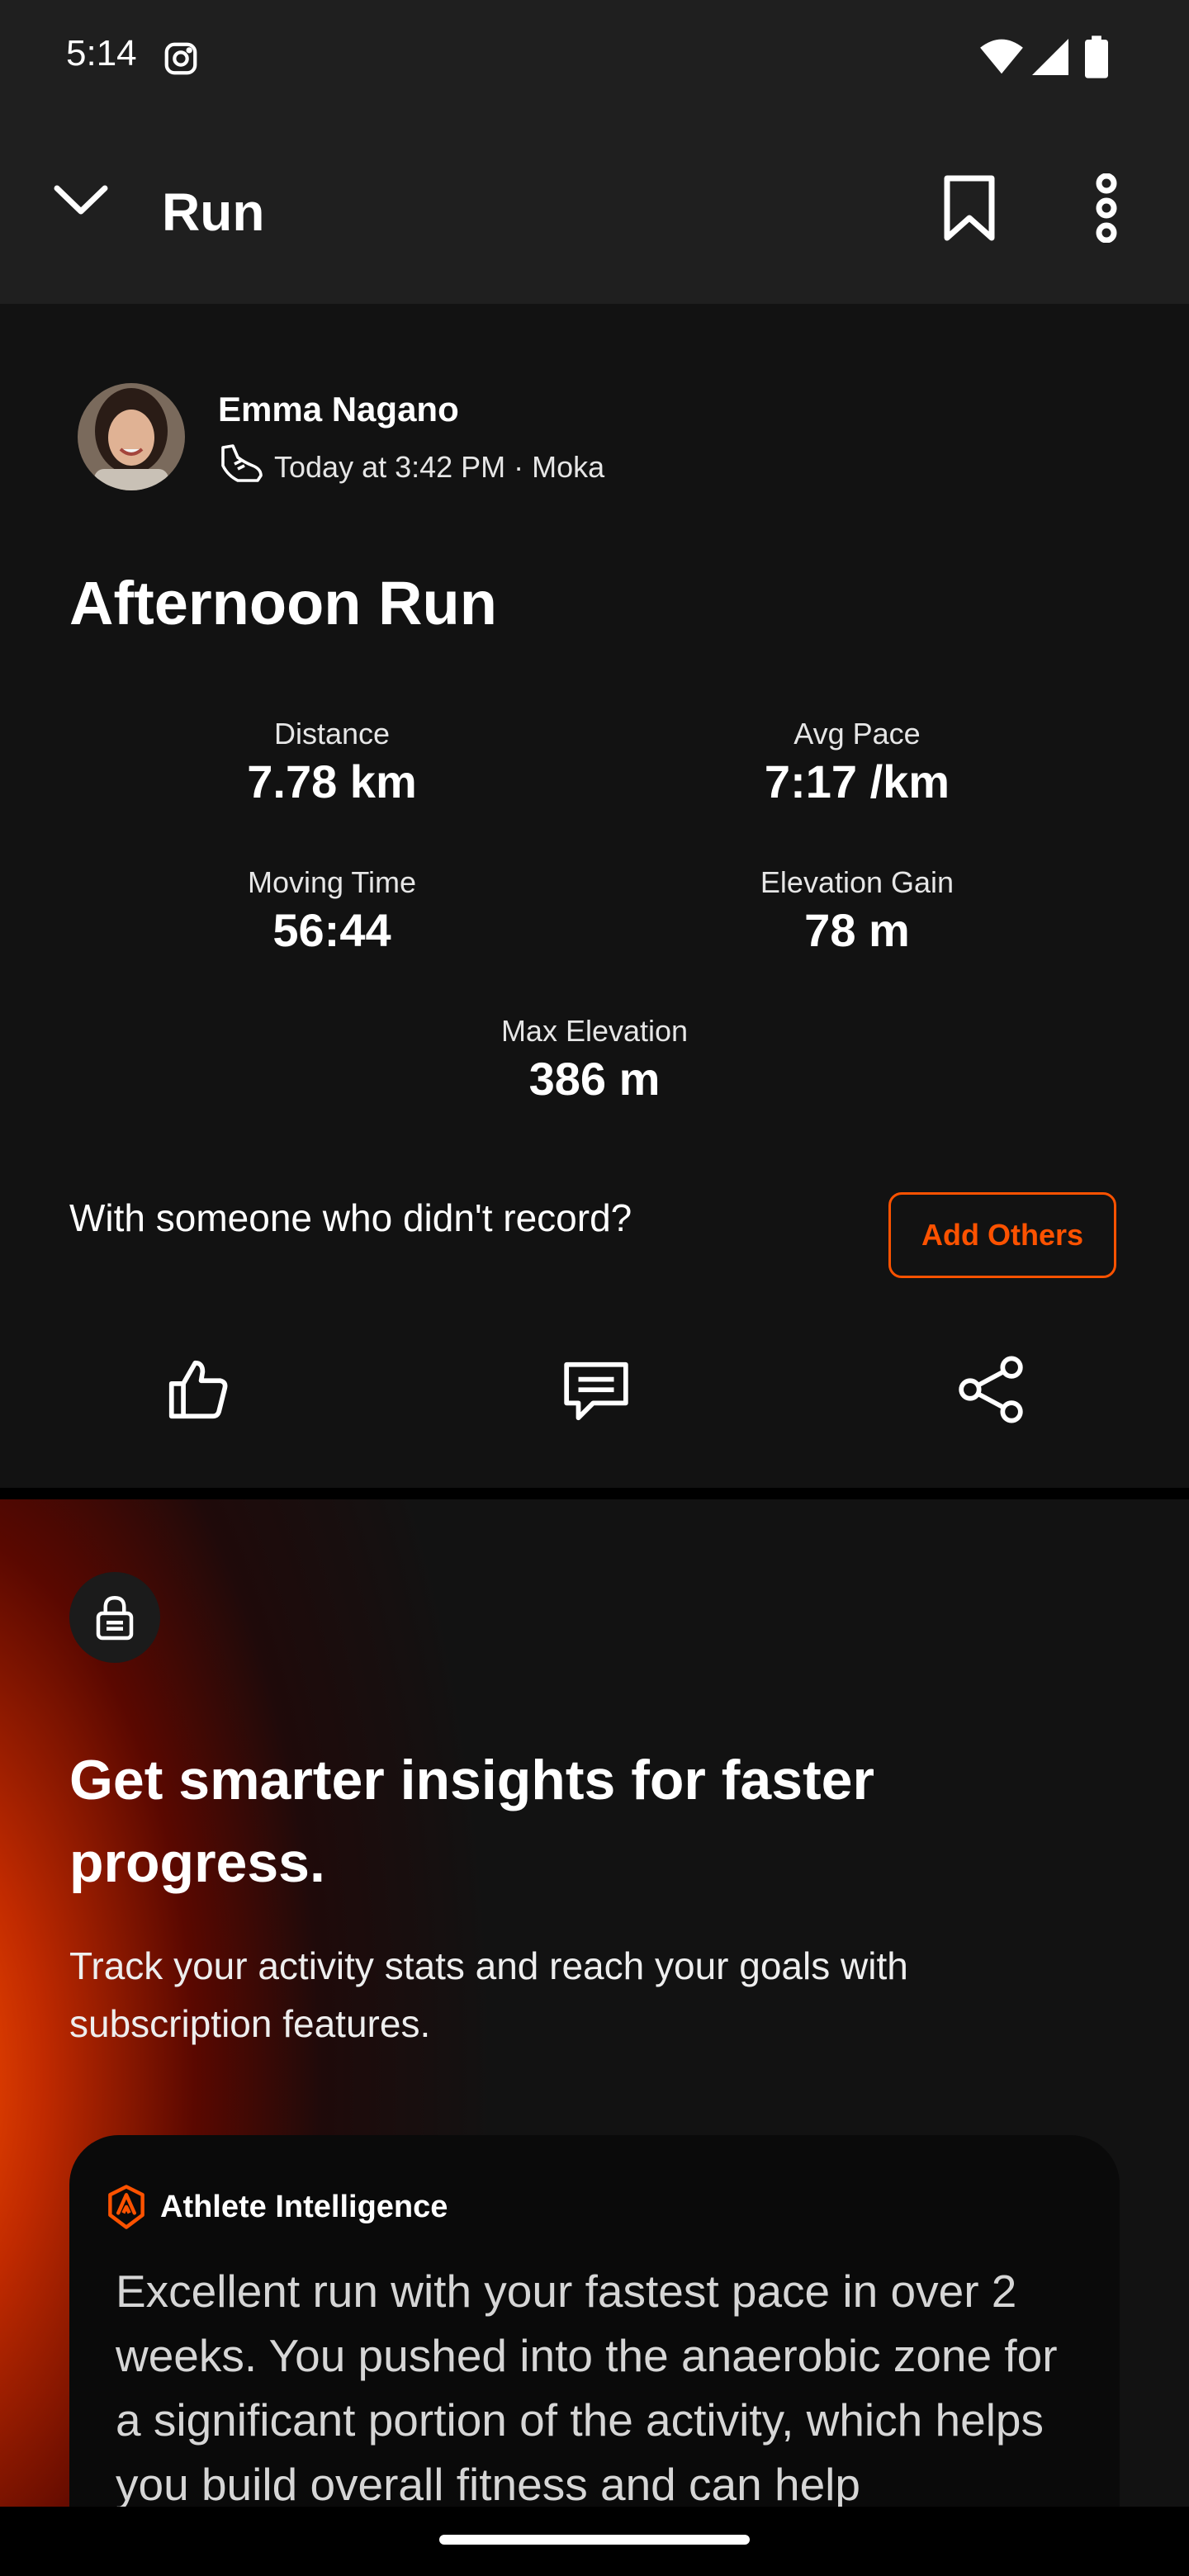  What do you see at coordinates (857, 930) in the screenshot?
I see `stat-value: 78 m` at bounding box center [857, 930].